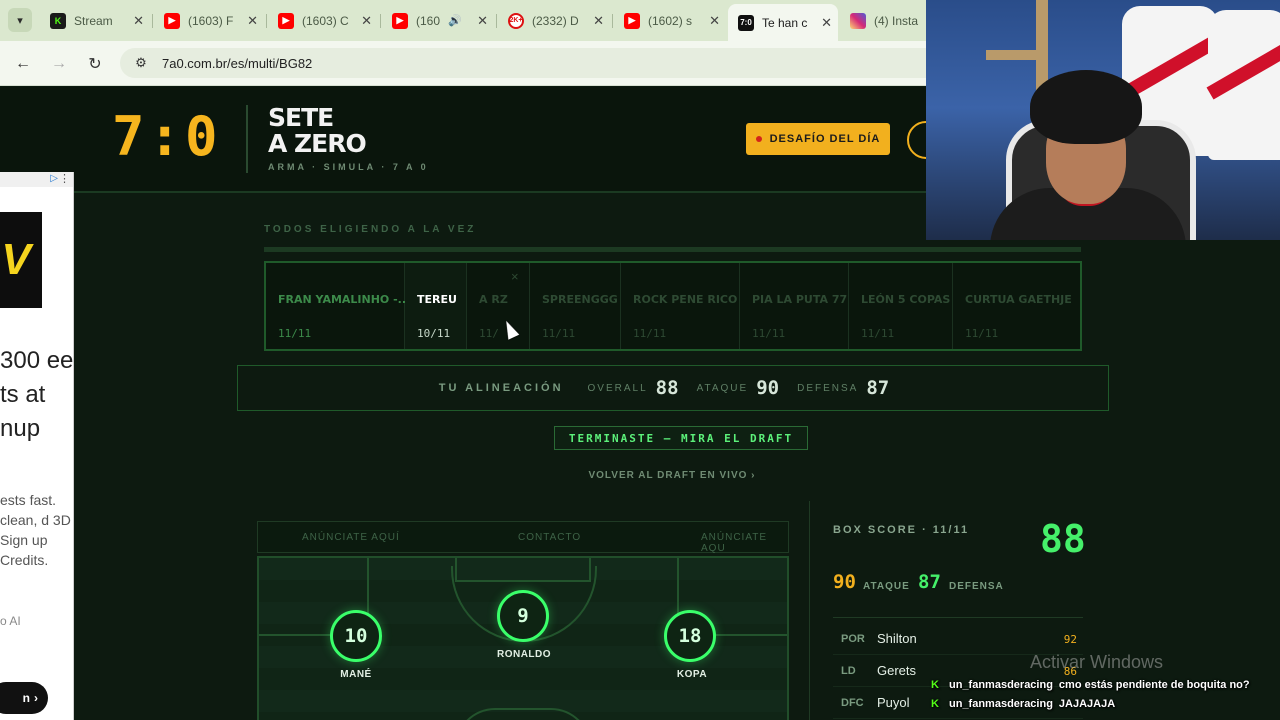  What do you see at coordinates (976, 586) in the screenshot?
I see `box-score-defense-label: DEFENSA` at bounding box center [976, 586].